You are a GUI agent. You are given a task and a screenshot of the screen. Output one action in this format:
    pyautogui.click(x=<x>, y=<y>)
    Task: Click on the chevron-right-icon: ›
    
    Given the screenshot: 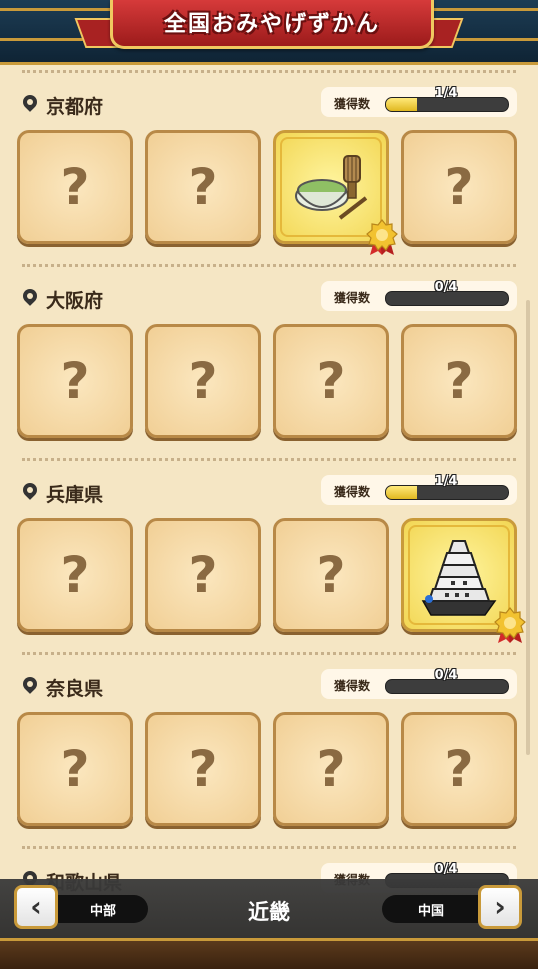 What is the action you would take?
    pyautogui.click(x=500, y=906)
    